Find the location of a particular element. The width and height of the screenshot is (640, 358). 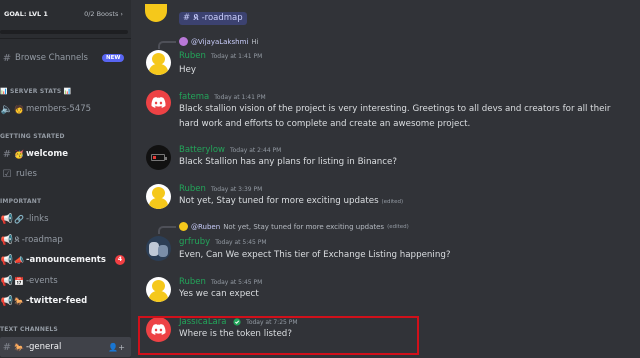

category-server-stats: 📊 SERVER STATS 📊 is located at coordinates (35, 91).